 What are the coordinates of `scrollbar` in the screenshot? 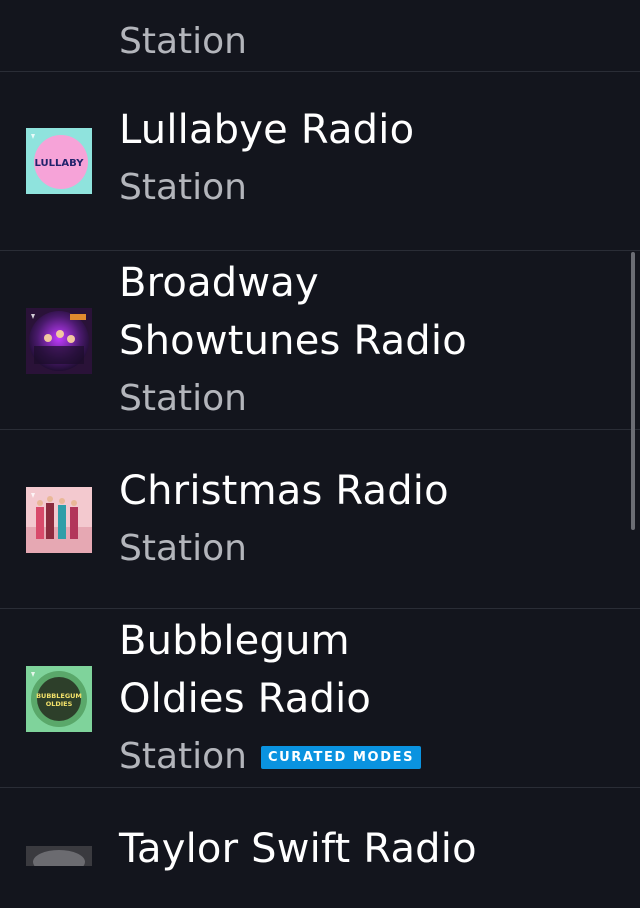 It's located at (633, 391).